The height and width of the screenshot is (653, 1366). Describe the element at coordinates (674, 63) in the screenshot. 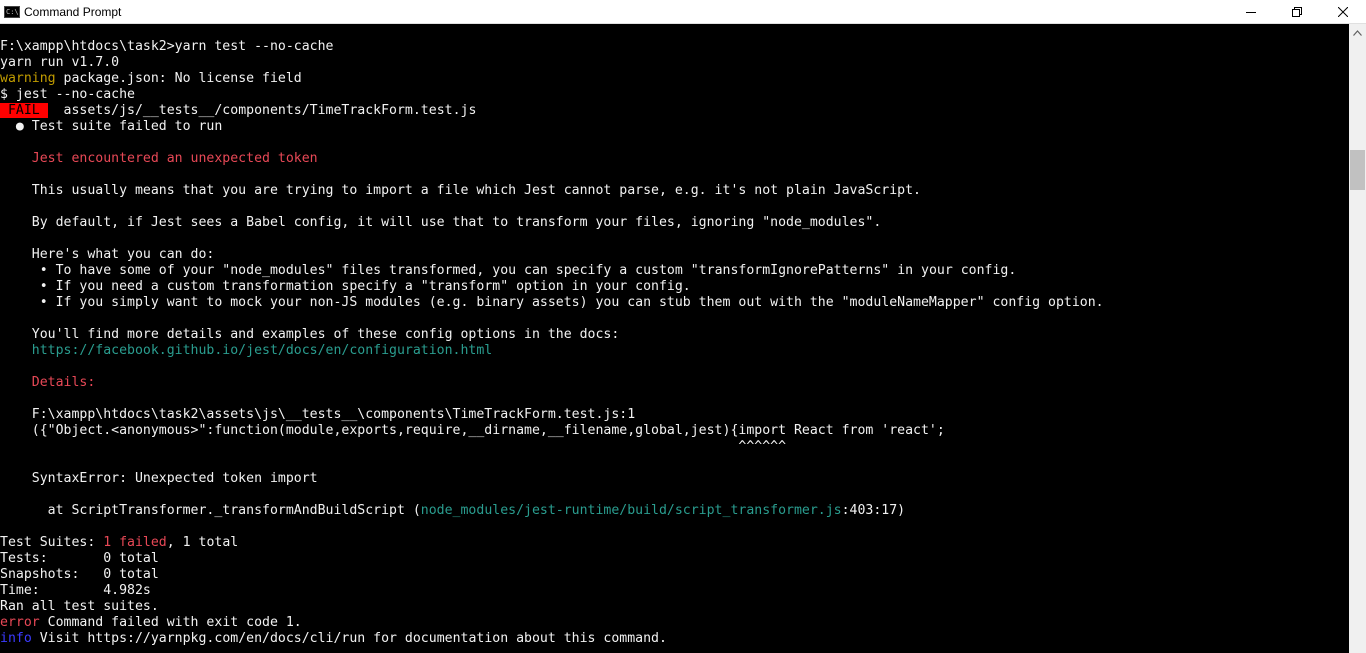

I see `console-line: yarn run v1.7.0` at that location.